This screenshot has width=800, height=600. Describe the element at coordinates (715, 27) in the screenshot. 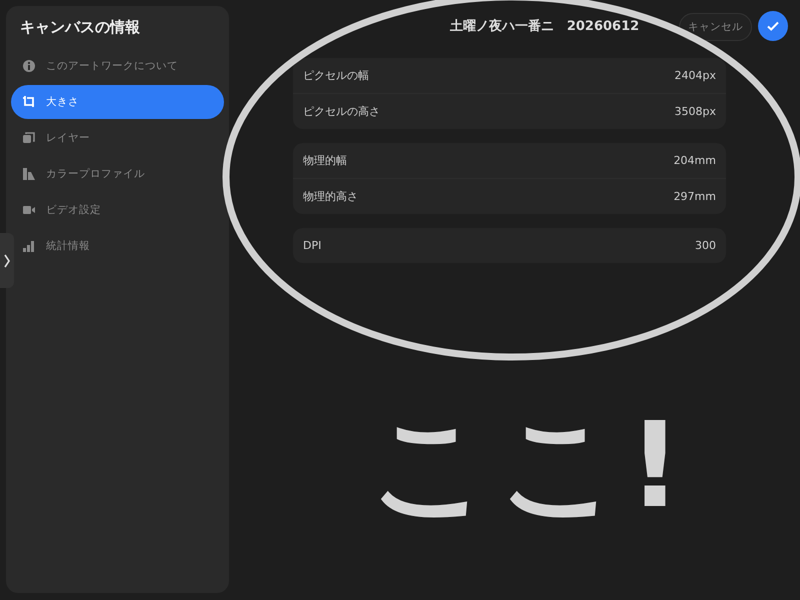

I see `cancel-button: キャンセル` at that location.